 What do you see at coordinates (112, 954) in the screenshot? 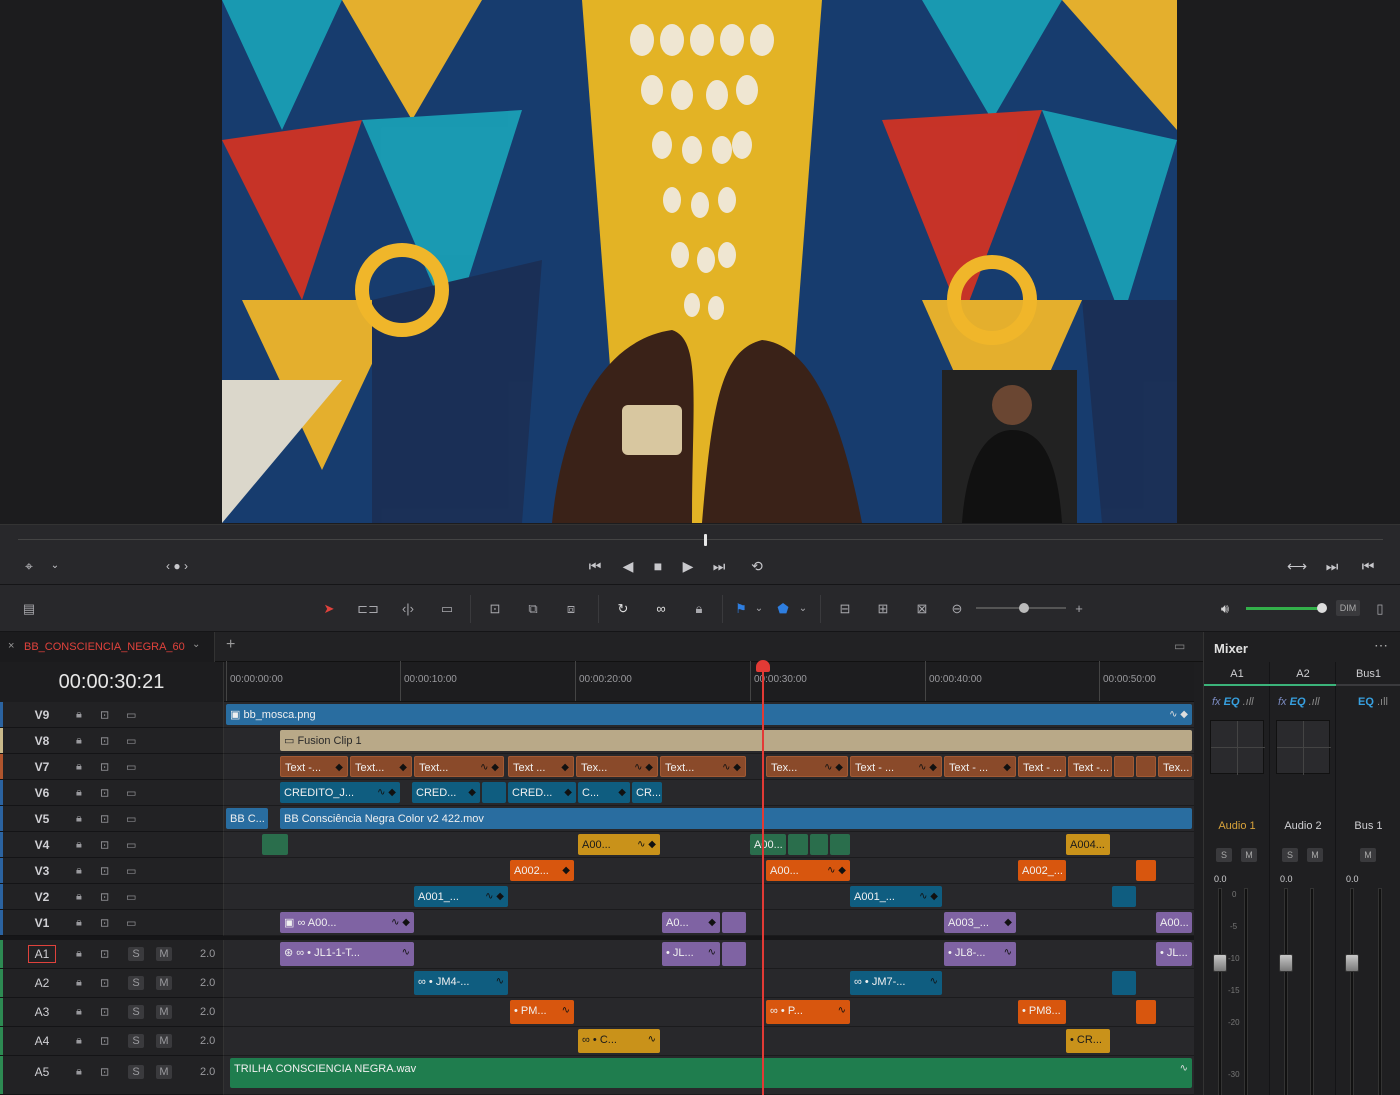
I see `track-header-a1: A1 🔒︎ ⊡ S M 2.0` at bounding box center [112, 954].